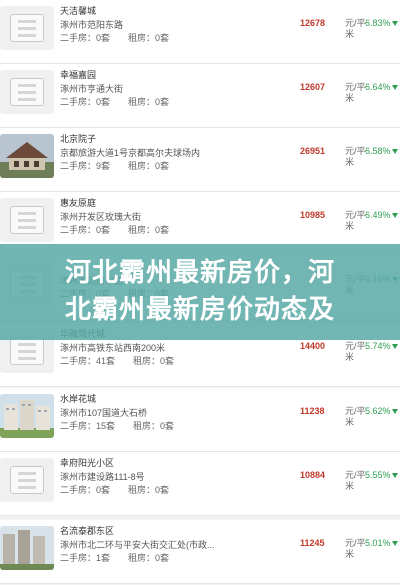 The width and height of the screenshot is (400, 585). Describe the element at coordinates (313, 87) in the screenshot. I see `listing-price: 12607` at that location.